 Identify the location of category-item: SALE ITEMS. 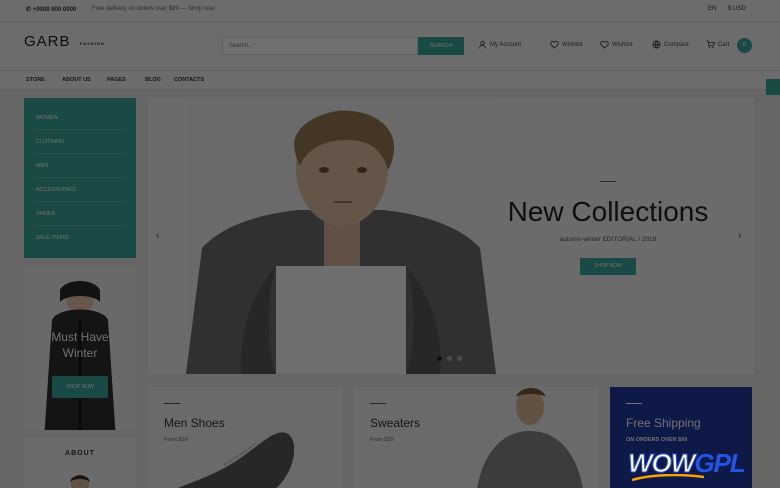
(80, 238).